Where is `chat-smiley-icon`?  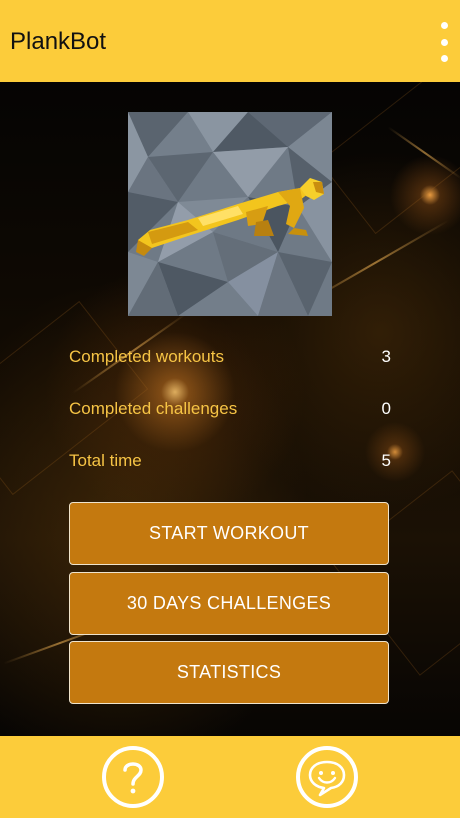 chat-smiley-icon is located at coordinates (327, 778).